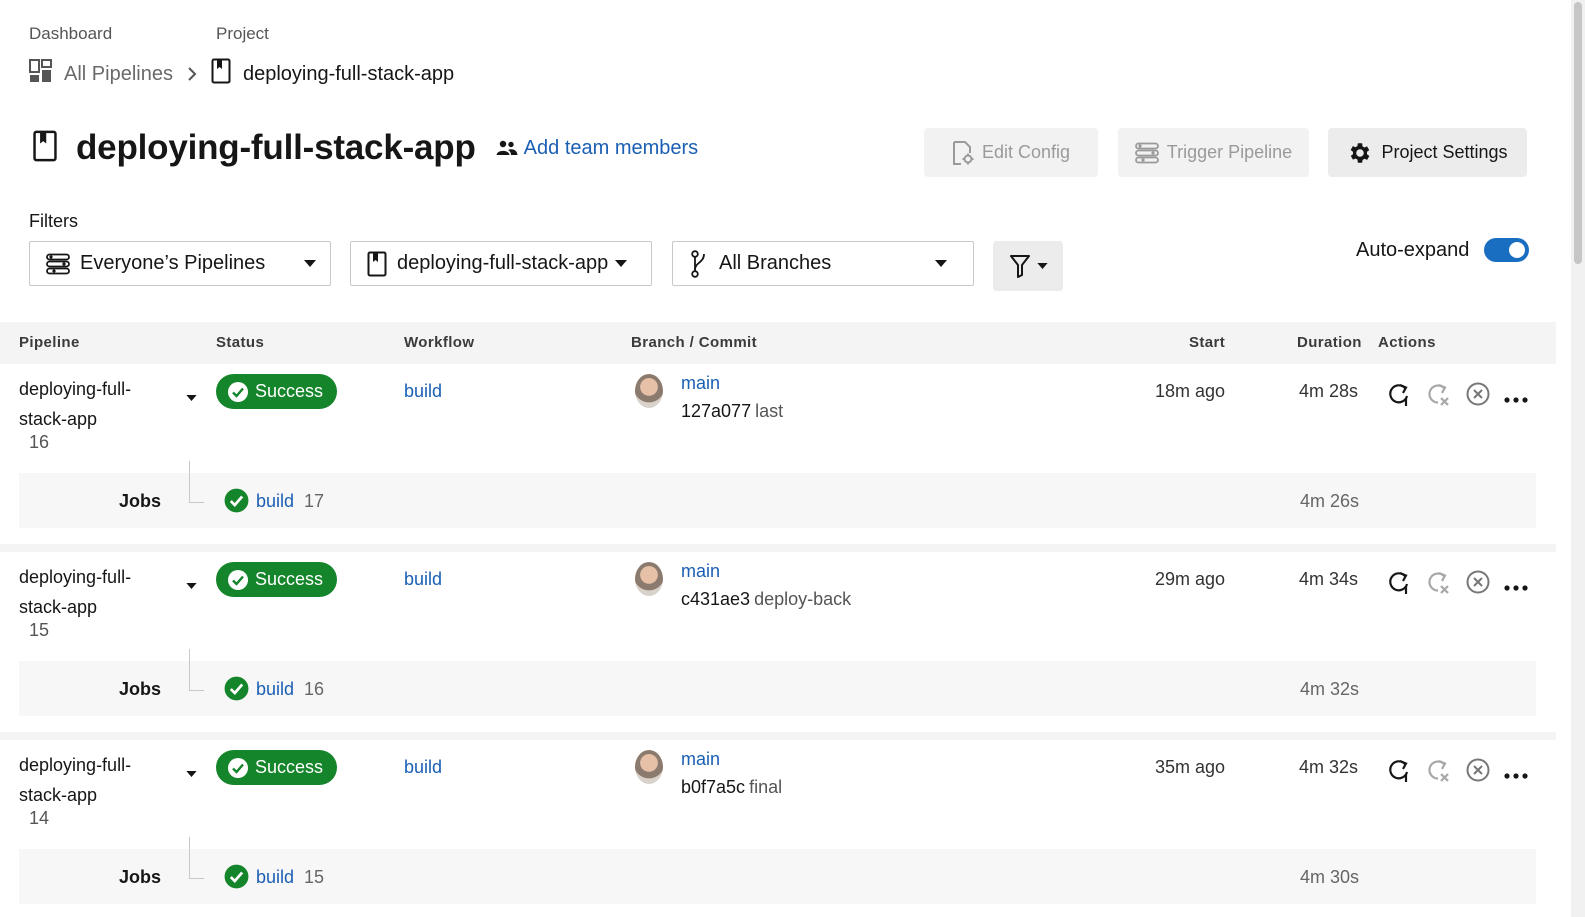 This screenshot has height=917, width=1585. Describe the element at coordinates (1329, 501) in the screenshot. I see `job-duration: 4m 26s` at that location.